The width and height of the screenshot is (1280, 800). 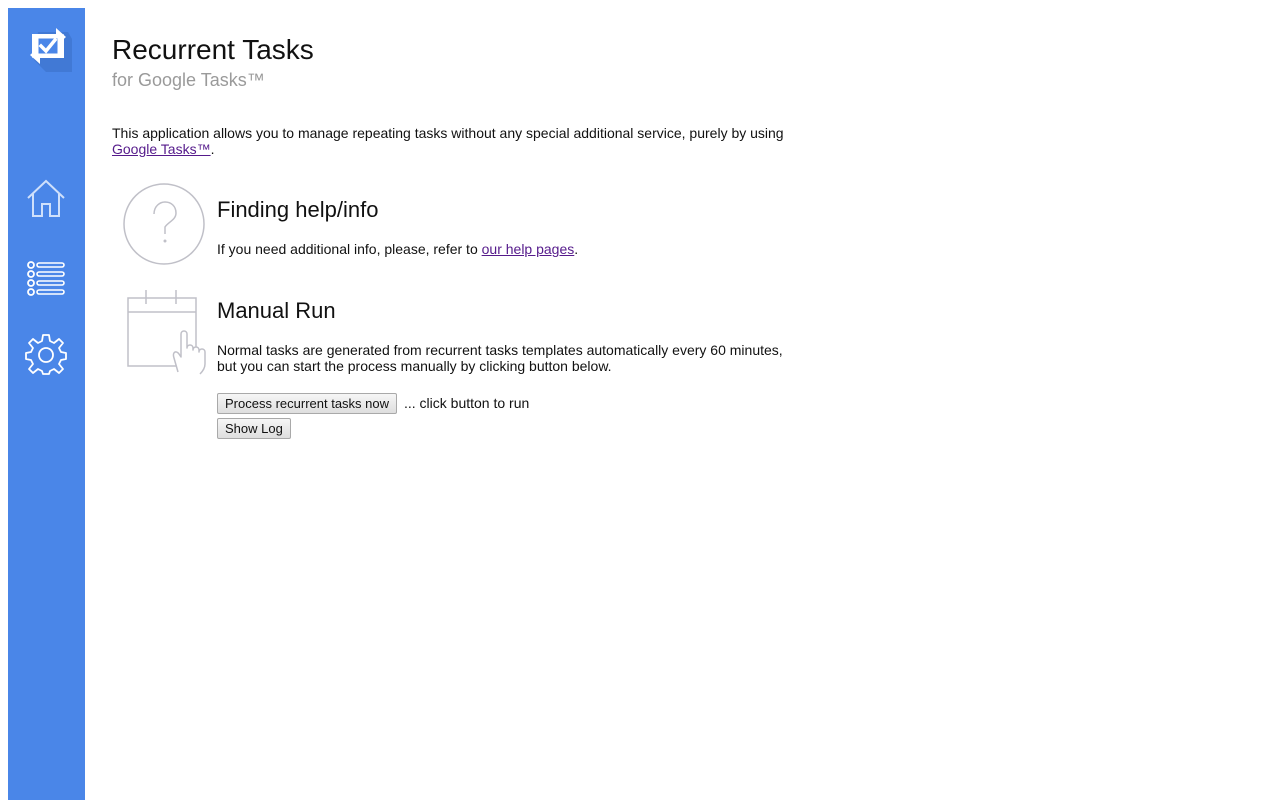 I want to click on page-title: Recurrent Tasks, so click(x=213, y=49).